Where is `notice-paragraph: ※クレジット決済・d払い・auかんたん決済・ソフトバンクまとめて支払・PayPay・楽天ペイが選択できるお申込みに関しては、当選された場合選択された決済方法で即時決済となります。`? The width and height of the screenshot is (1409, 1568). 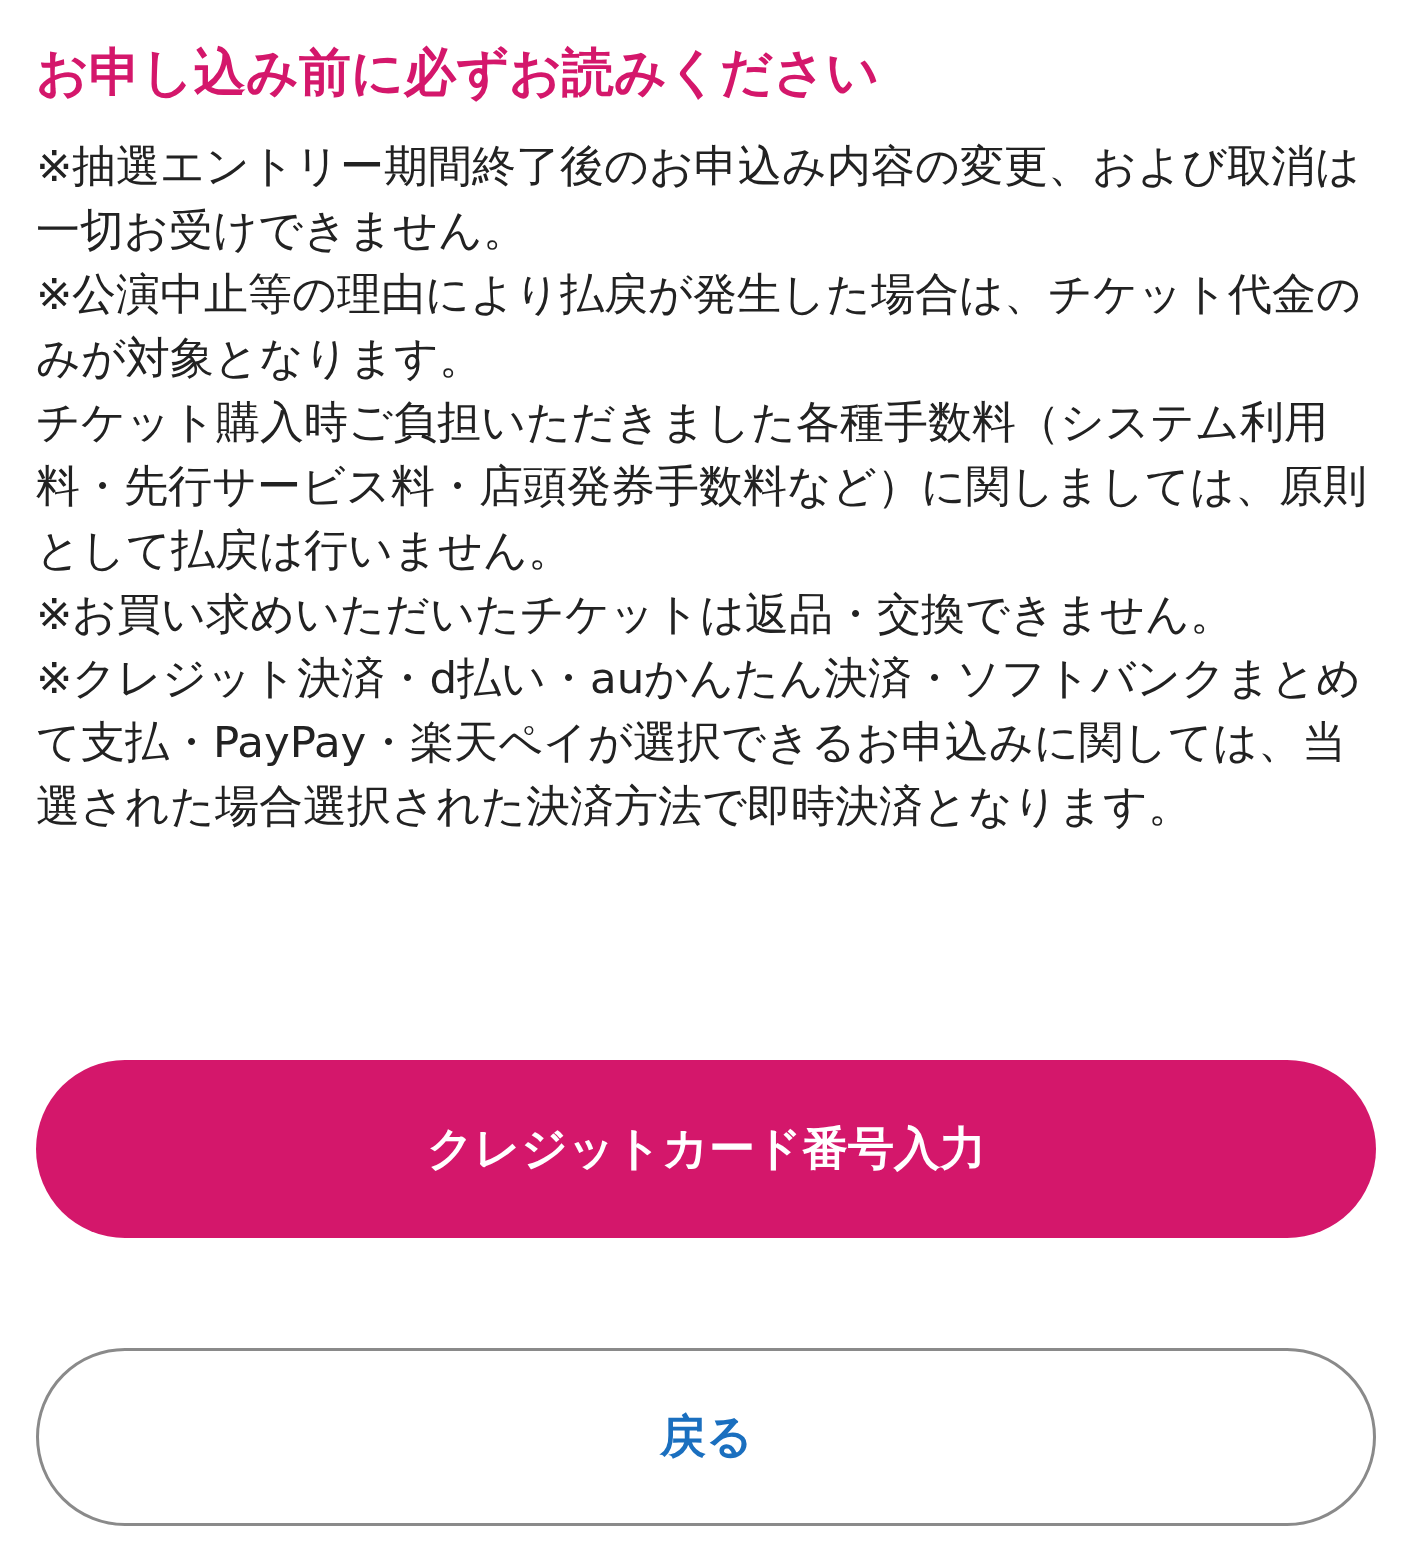
notice-paragraph: ※クレジット決済・d払い・auかんたん決済・ソフトバンクまとめて支払・PayPay・楽天ペイが選択できるお申込みに関しては、当選された場合選択された決済方法で即時決済となります。 is located at coordinates (699, 742).